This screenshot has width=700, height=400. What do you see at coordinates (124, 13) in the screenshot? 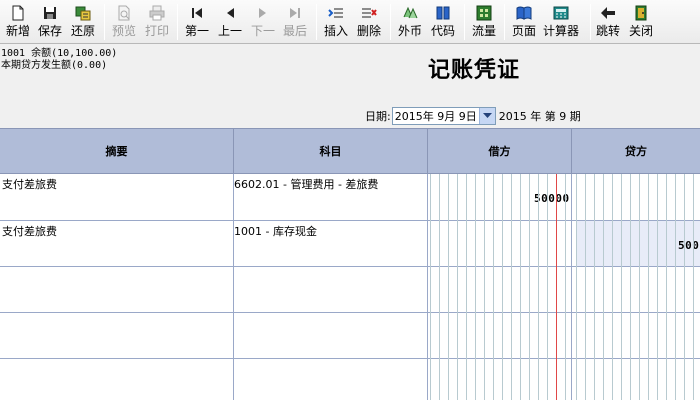
I see `preview-icon` at bounding box center [124, 13].